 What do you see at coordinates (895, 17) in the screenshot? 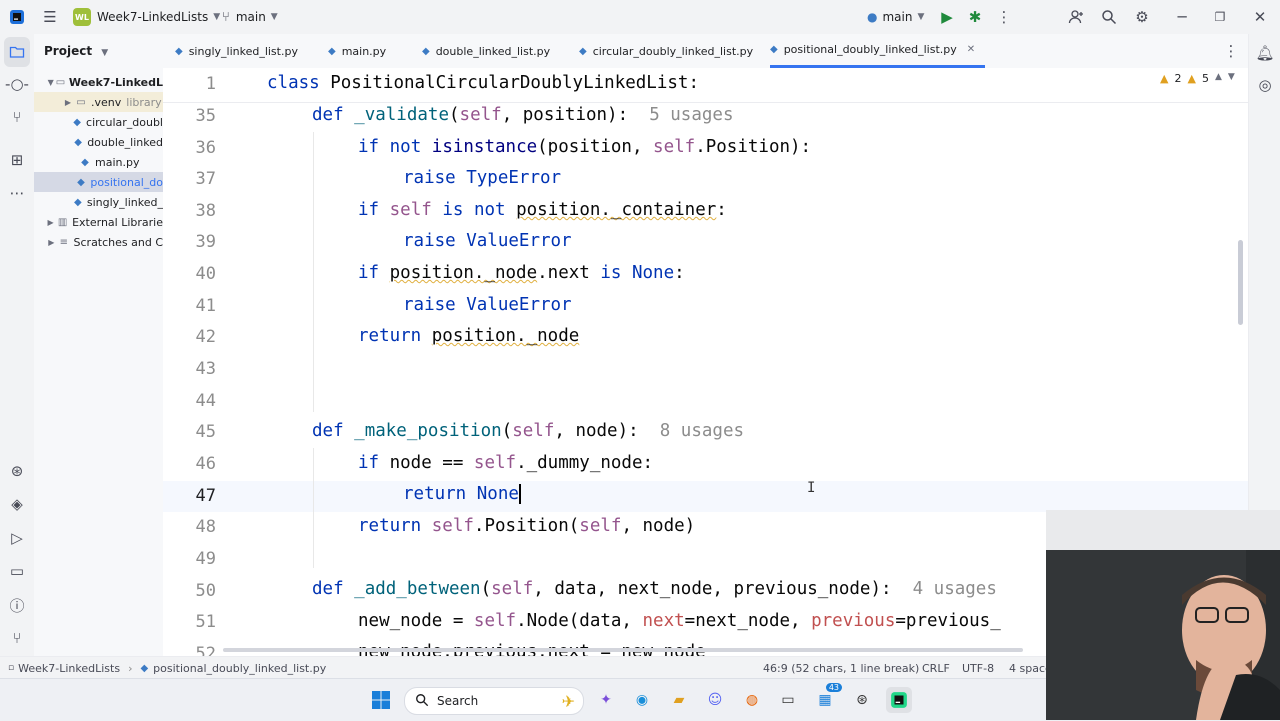
I see `run-config-selector: ● main ▼` at bounding box center [895, 17].